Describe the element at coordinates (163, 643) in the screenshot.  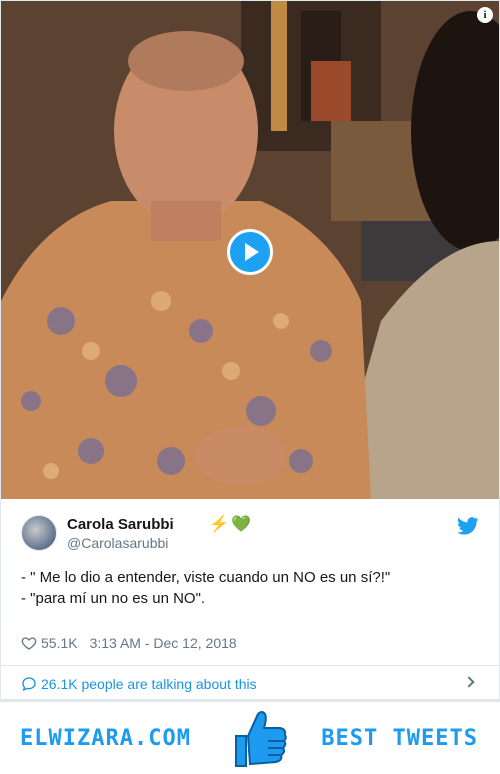
I see `tweet-timestamp: 3:13 AM - Dec 12, 2018` at that location.